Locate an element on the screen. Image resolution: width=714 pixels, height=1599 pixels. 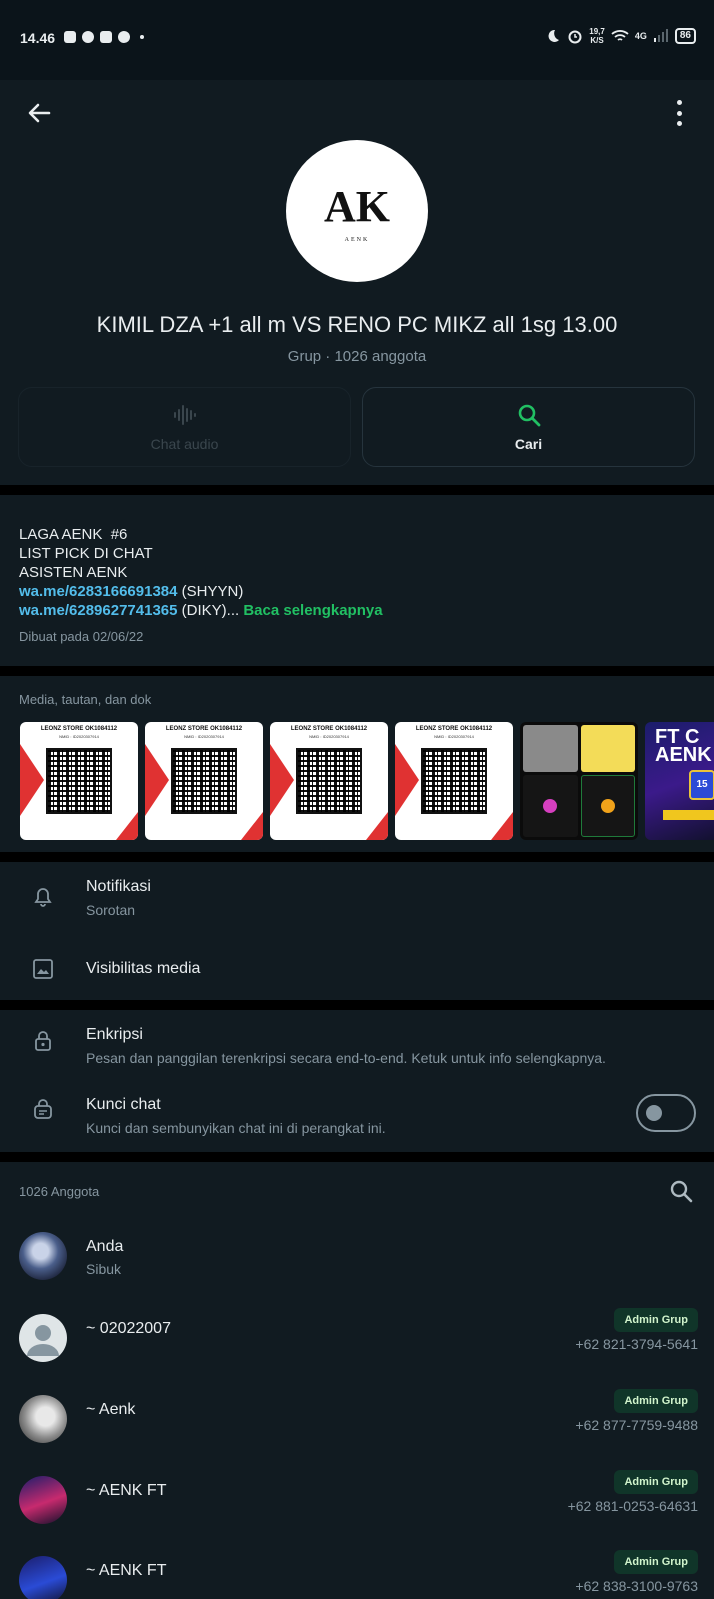
member-phone: +62 877-7759-9488 is located at coordinates (636, 1425).